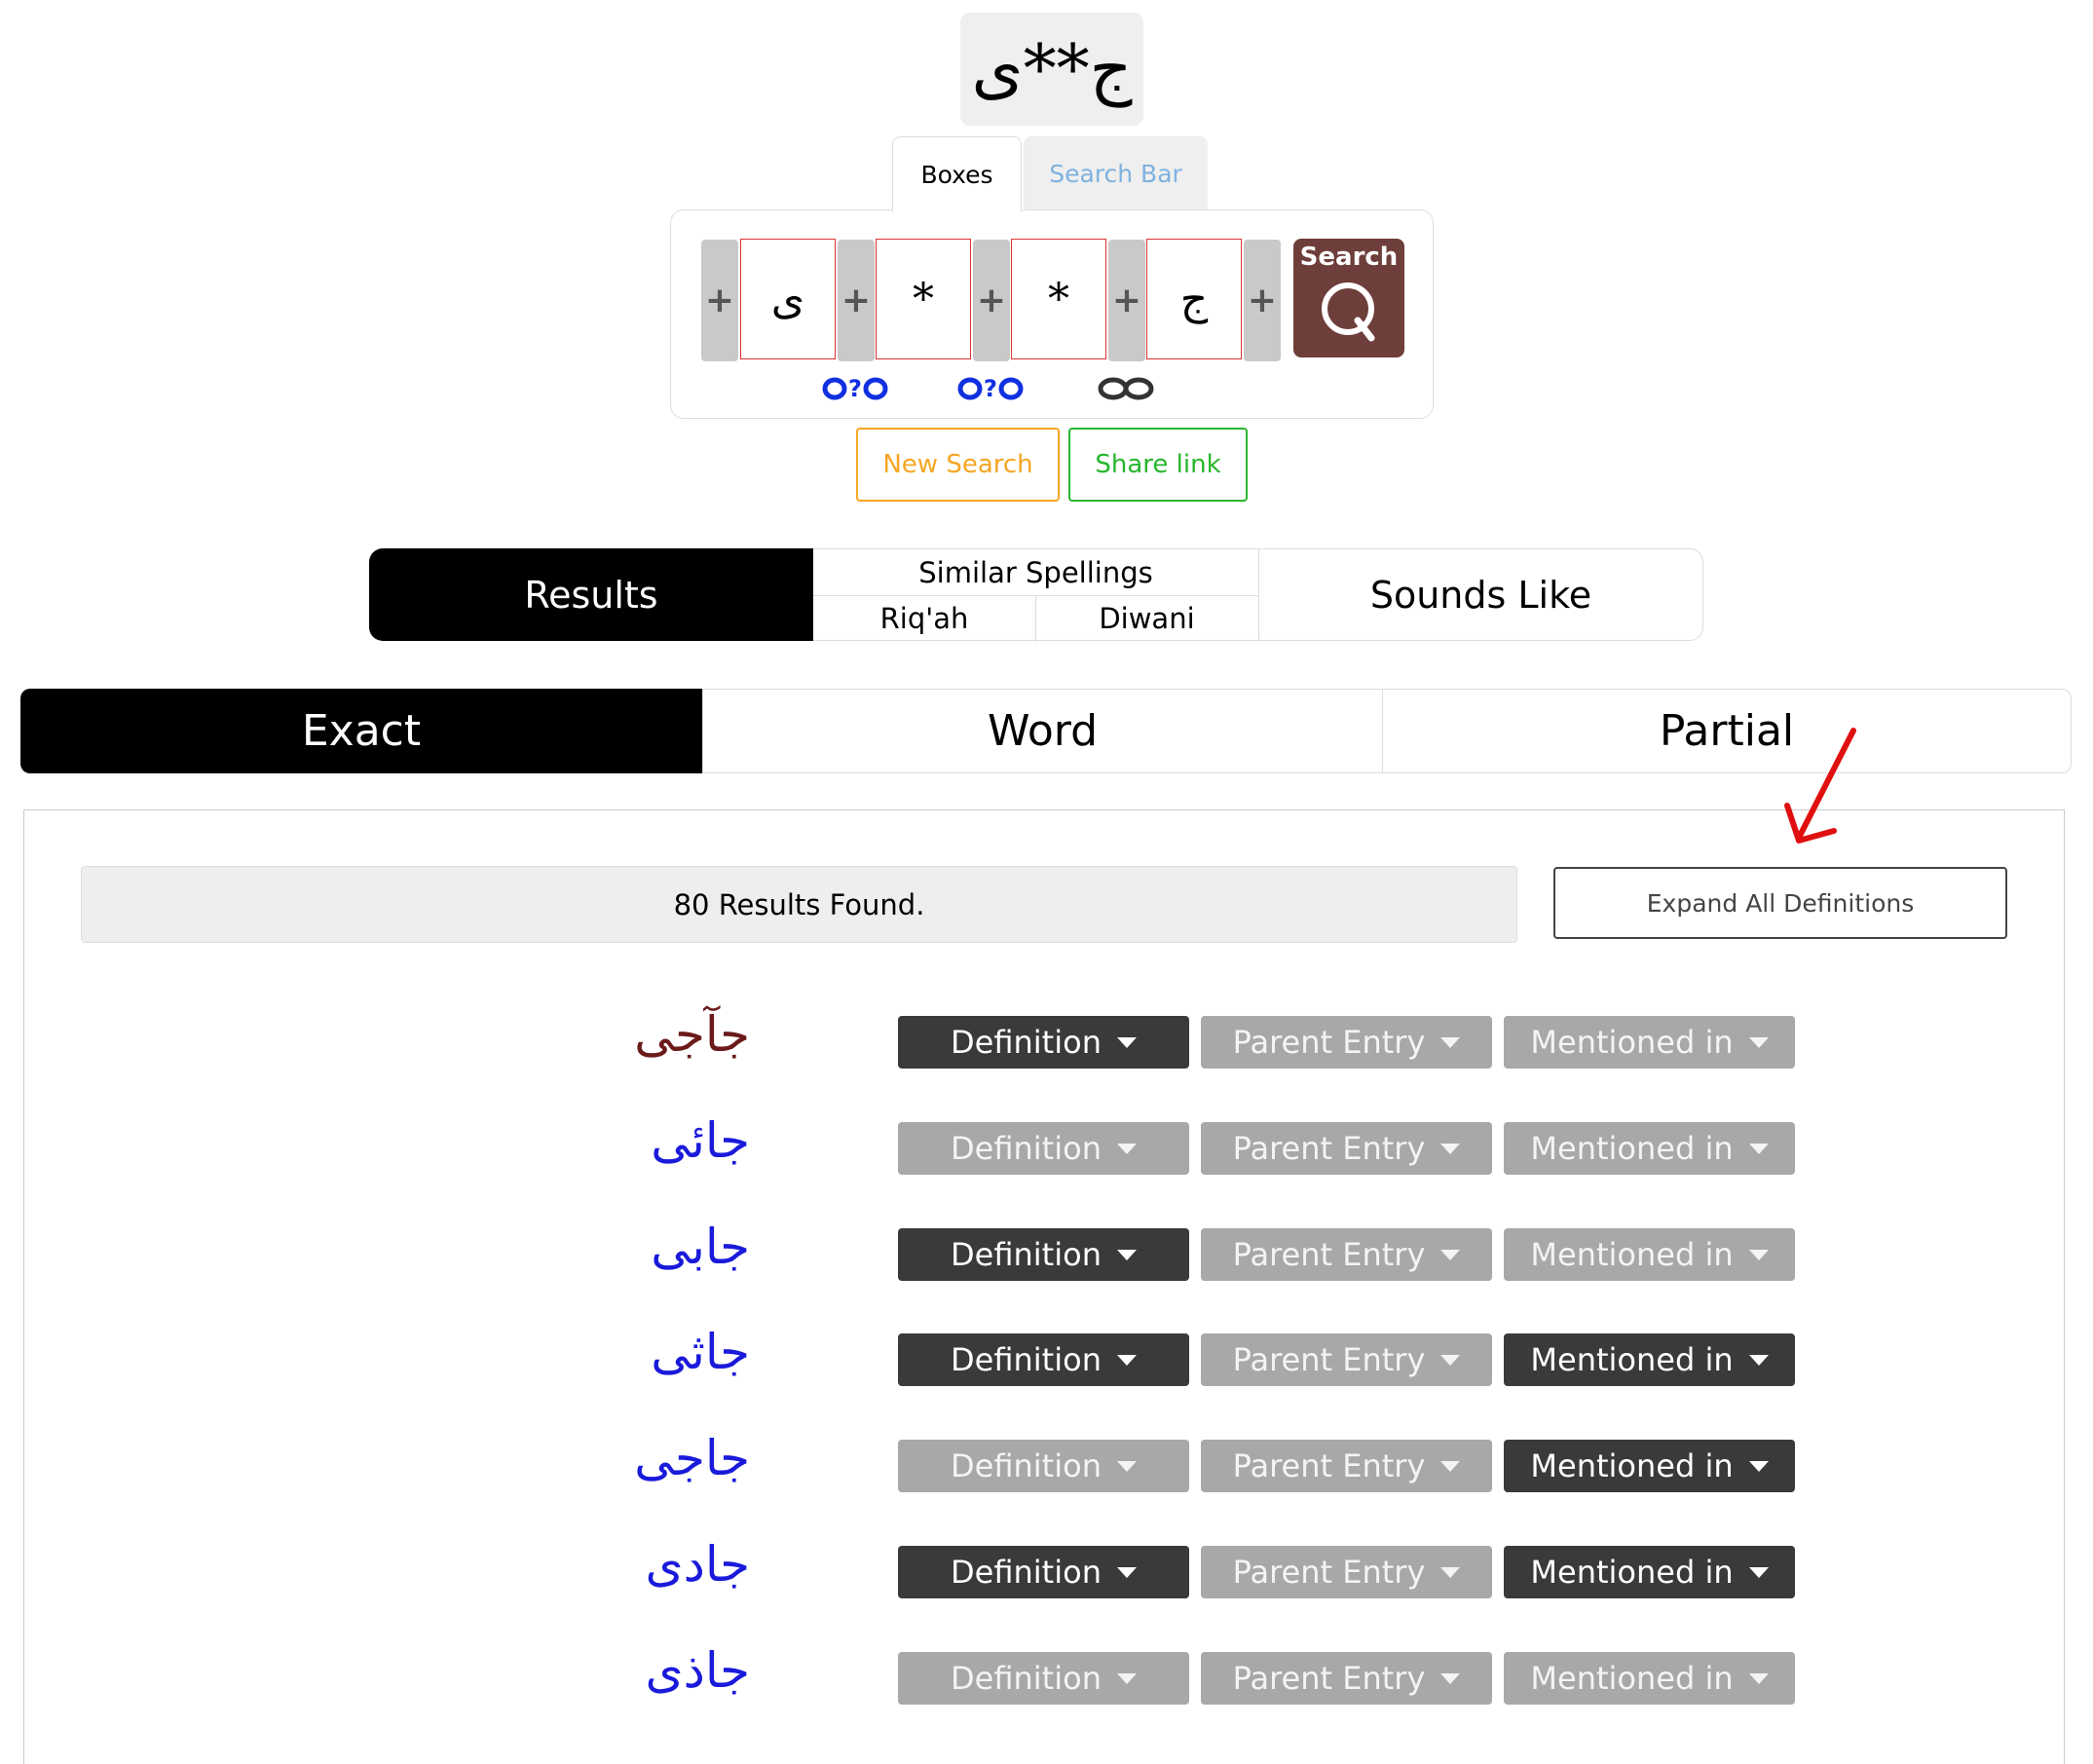 This screenshot has width=2093, height=1764. Describe the element at coordinates (1194, 299) in the screenshot. I see `letter-box-4: ج` at that location.